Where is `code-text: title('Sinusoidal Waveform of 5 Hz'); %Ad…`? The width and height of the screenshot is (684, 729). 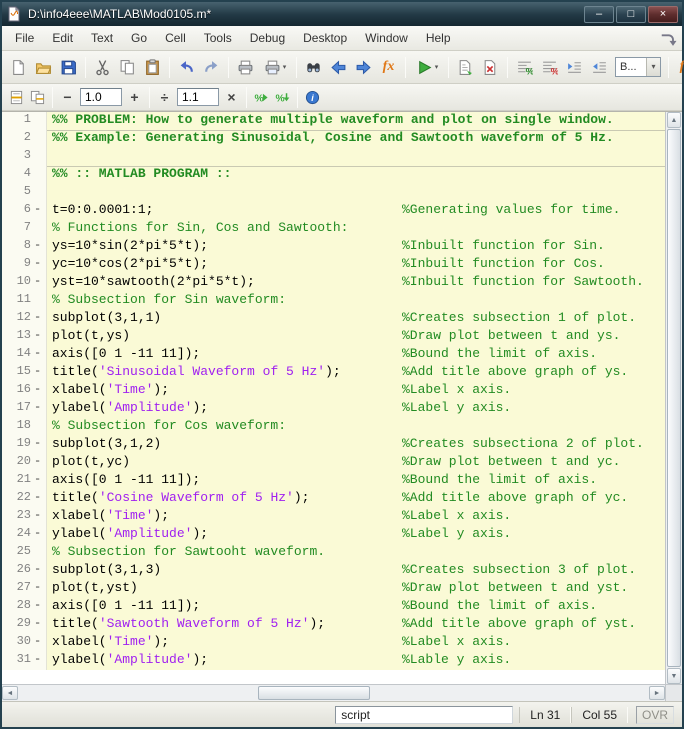 code-text: title('Sinusoidal Waveform of 5 Hz'); %Ad… is located at coordinates (356, 373).